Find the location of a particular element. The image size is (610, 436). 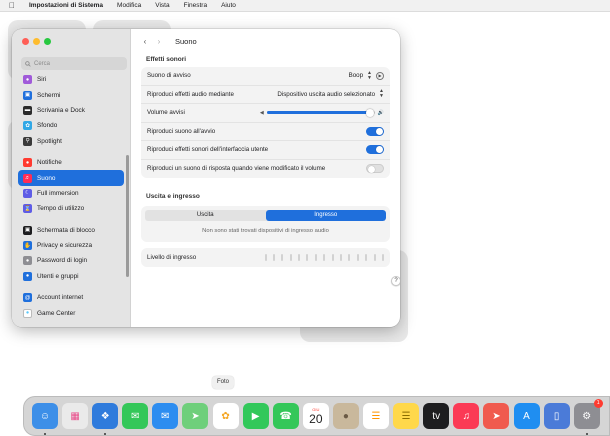

alert-sound-popup: Boop is located at coordinates (356, 75).